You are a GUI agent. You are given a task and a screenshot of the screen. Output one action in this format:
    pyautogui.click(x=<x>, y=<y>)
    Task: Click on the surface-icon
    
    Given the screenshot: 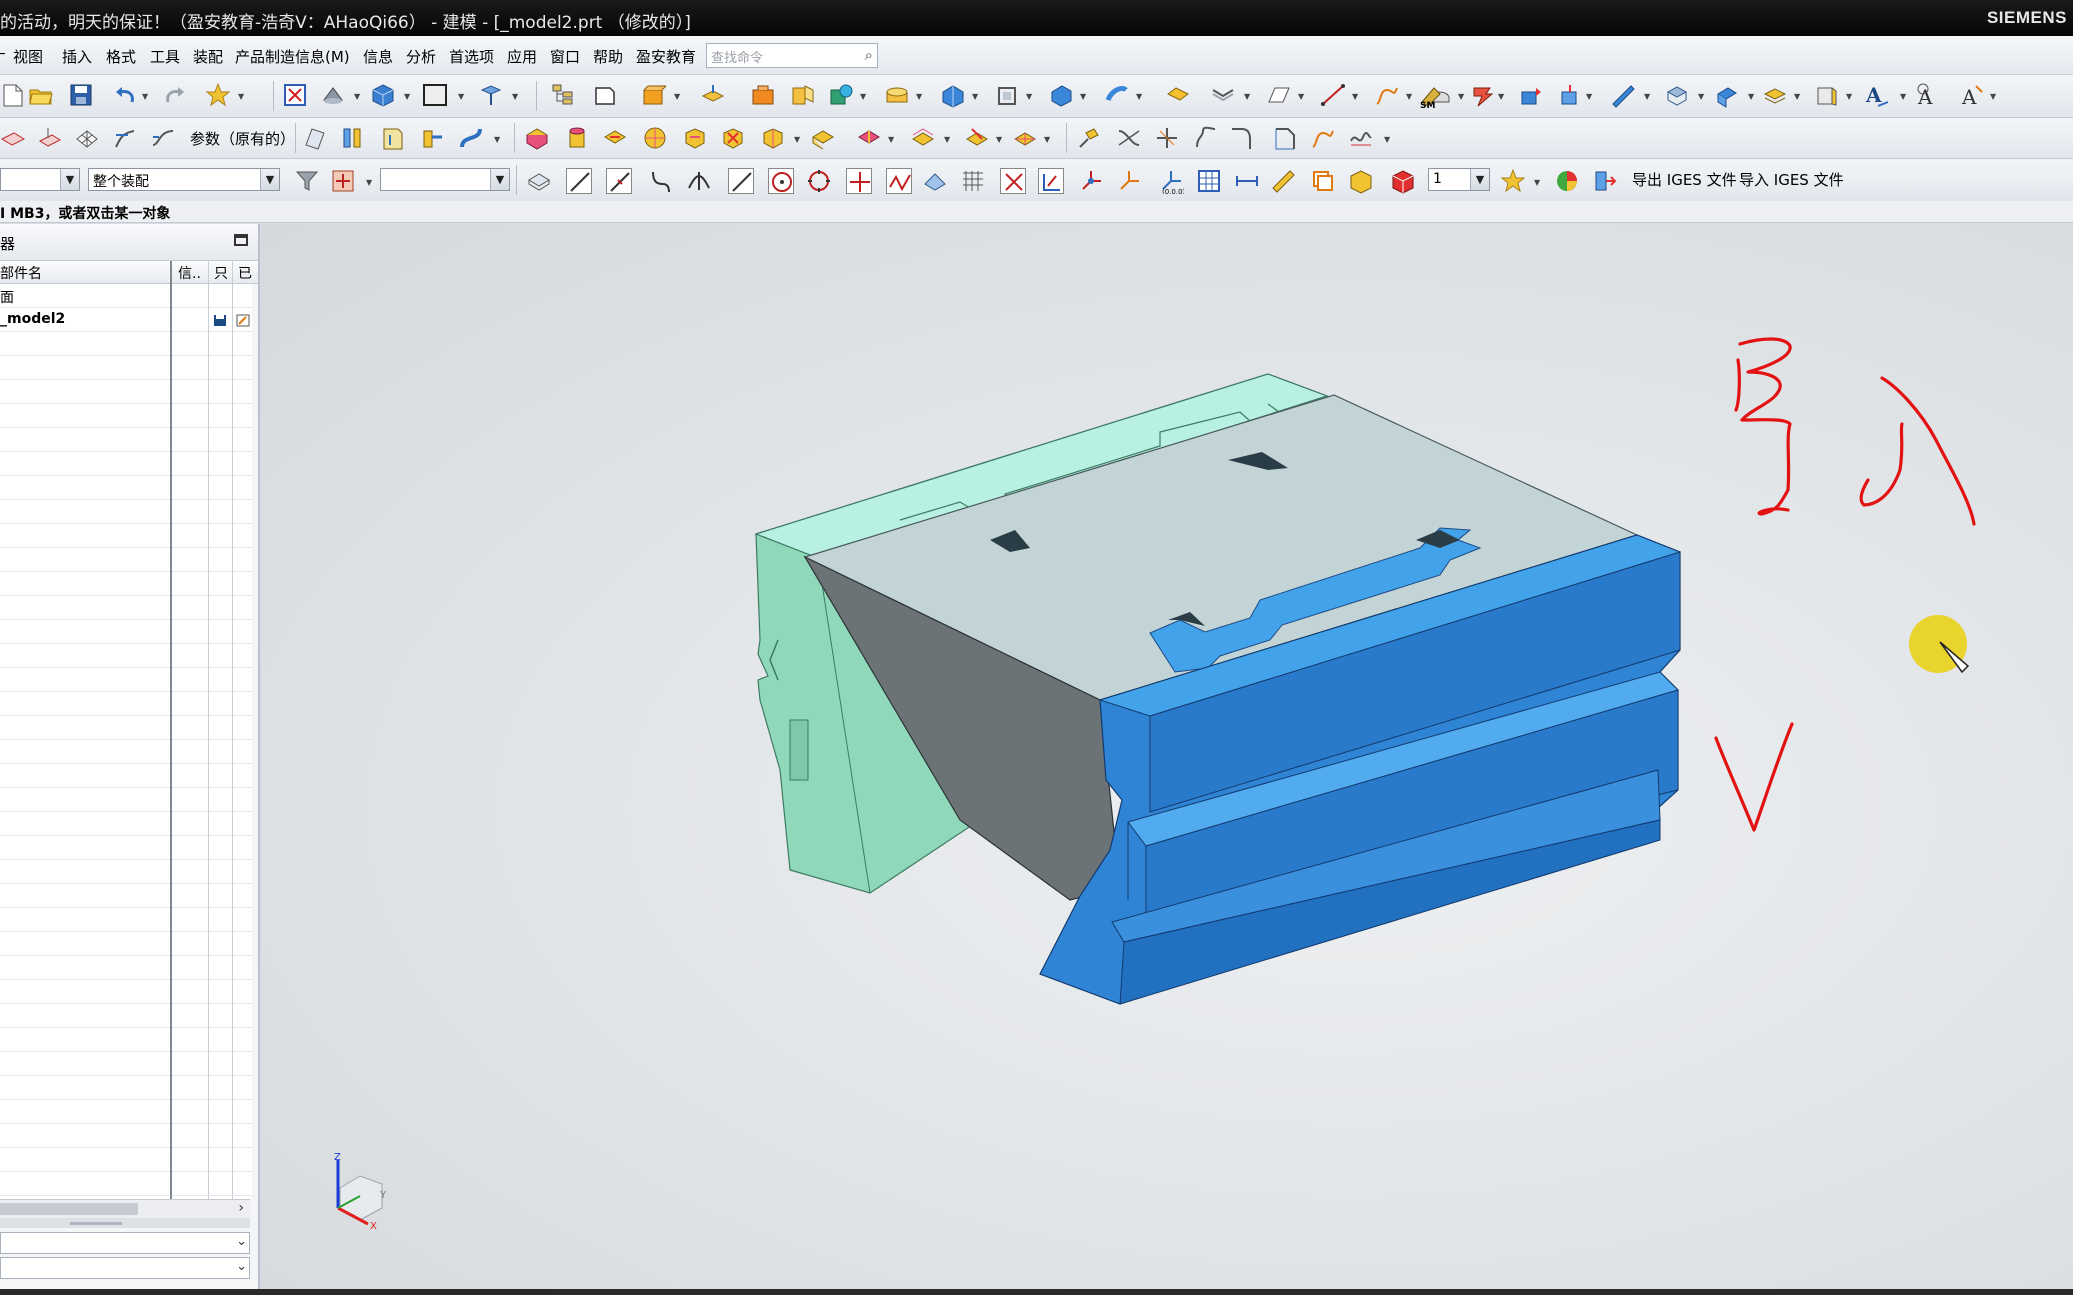 What is the action you would take?
    pyautogui.click(x=1279, y=95)
    